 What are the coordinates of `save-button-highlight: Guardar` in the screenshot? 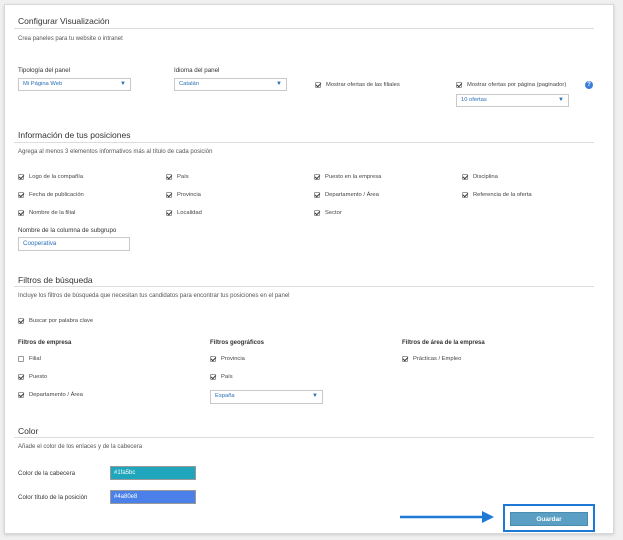 It's located at (549, 518).